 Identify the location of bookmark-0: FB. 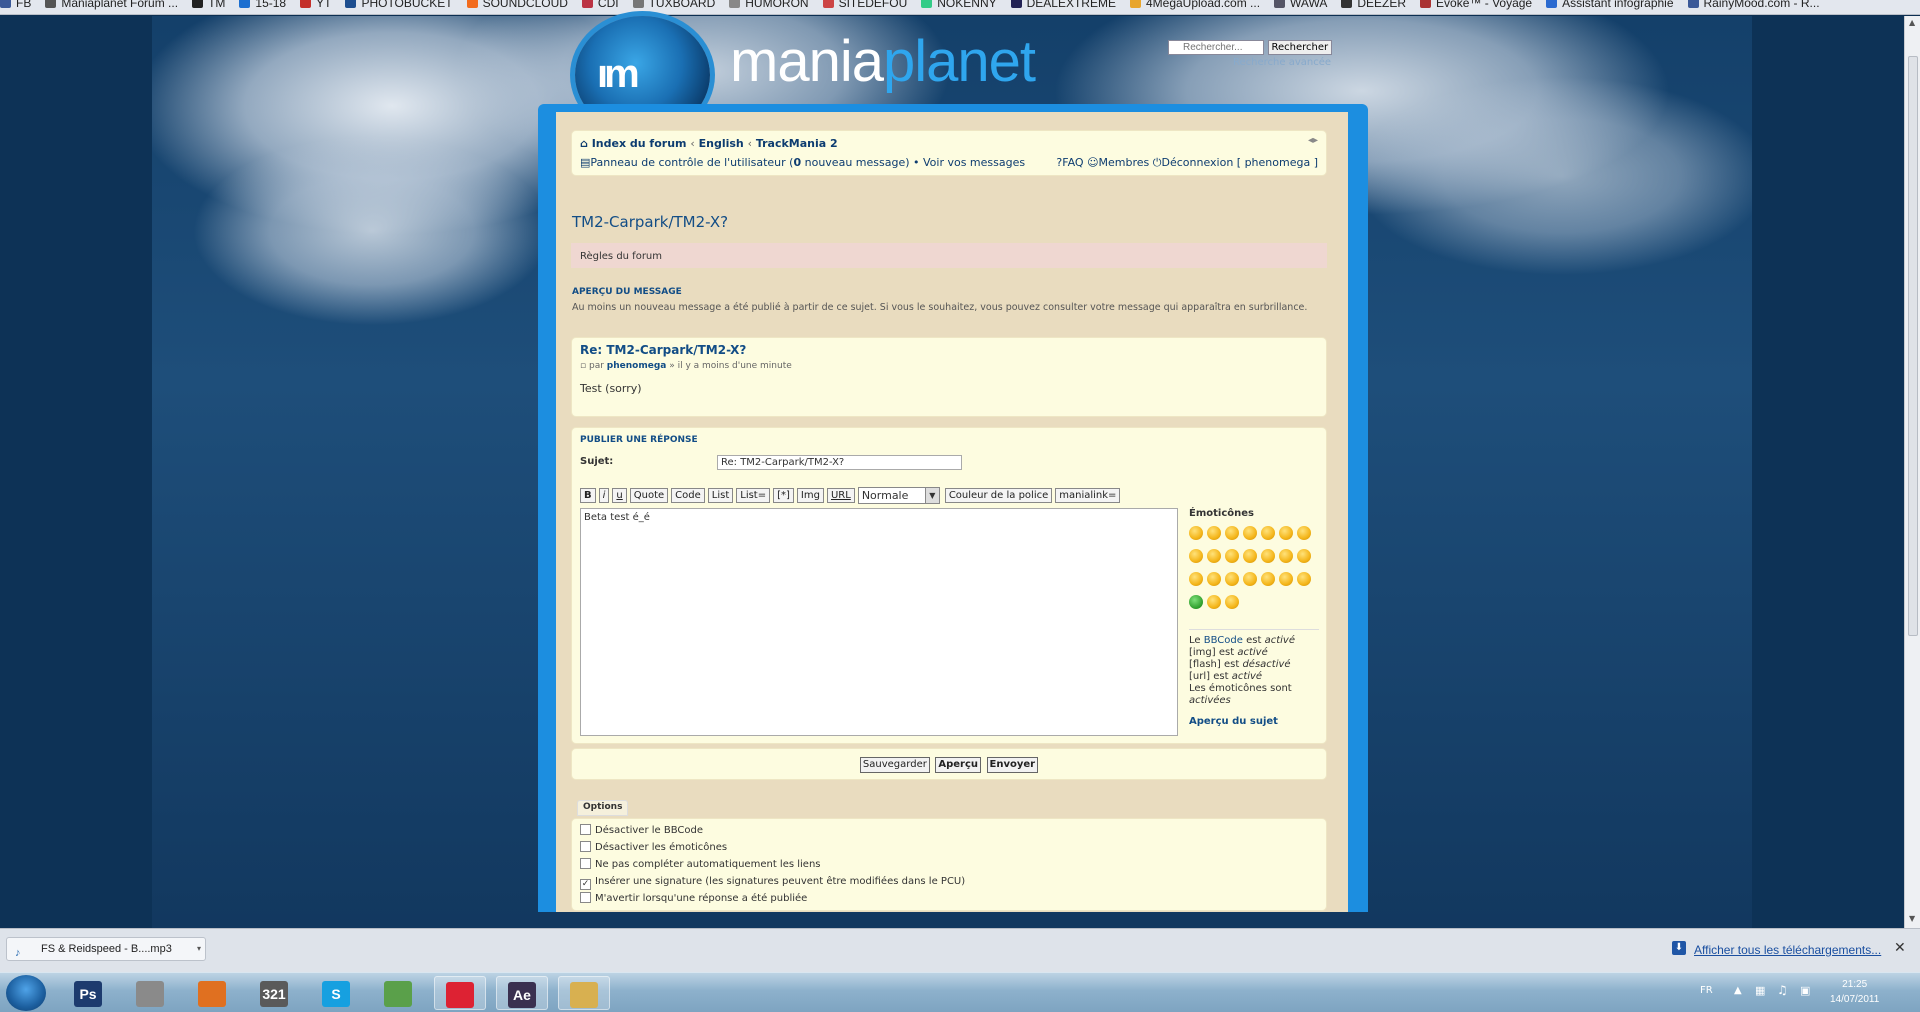
(15, 4).